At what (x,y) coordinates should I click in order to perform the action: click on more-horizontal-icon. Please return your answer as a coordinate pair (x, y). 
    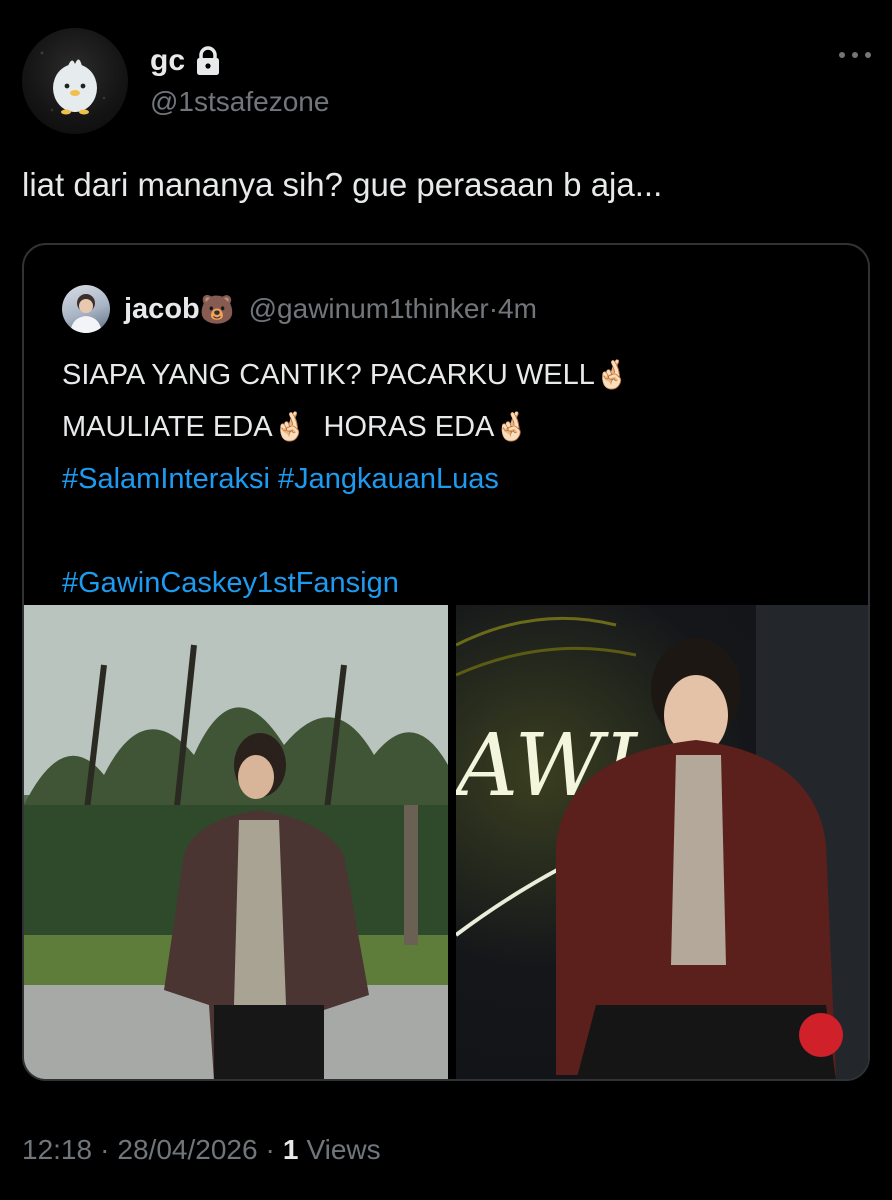
    Looking at the image, I should click on (855, 54).